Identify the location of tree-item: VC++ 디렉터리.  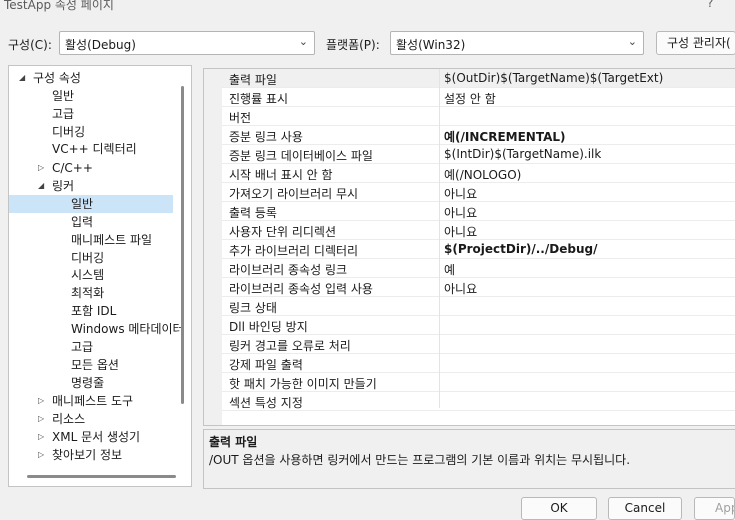
(99, 149).